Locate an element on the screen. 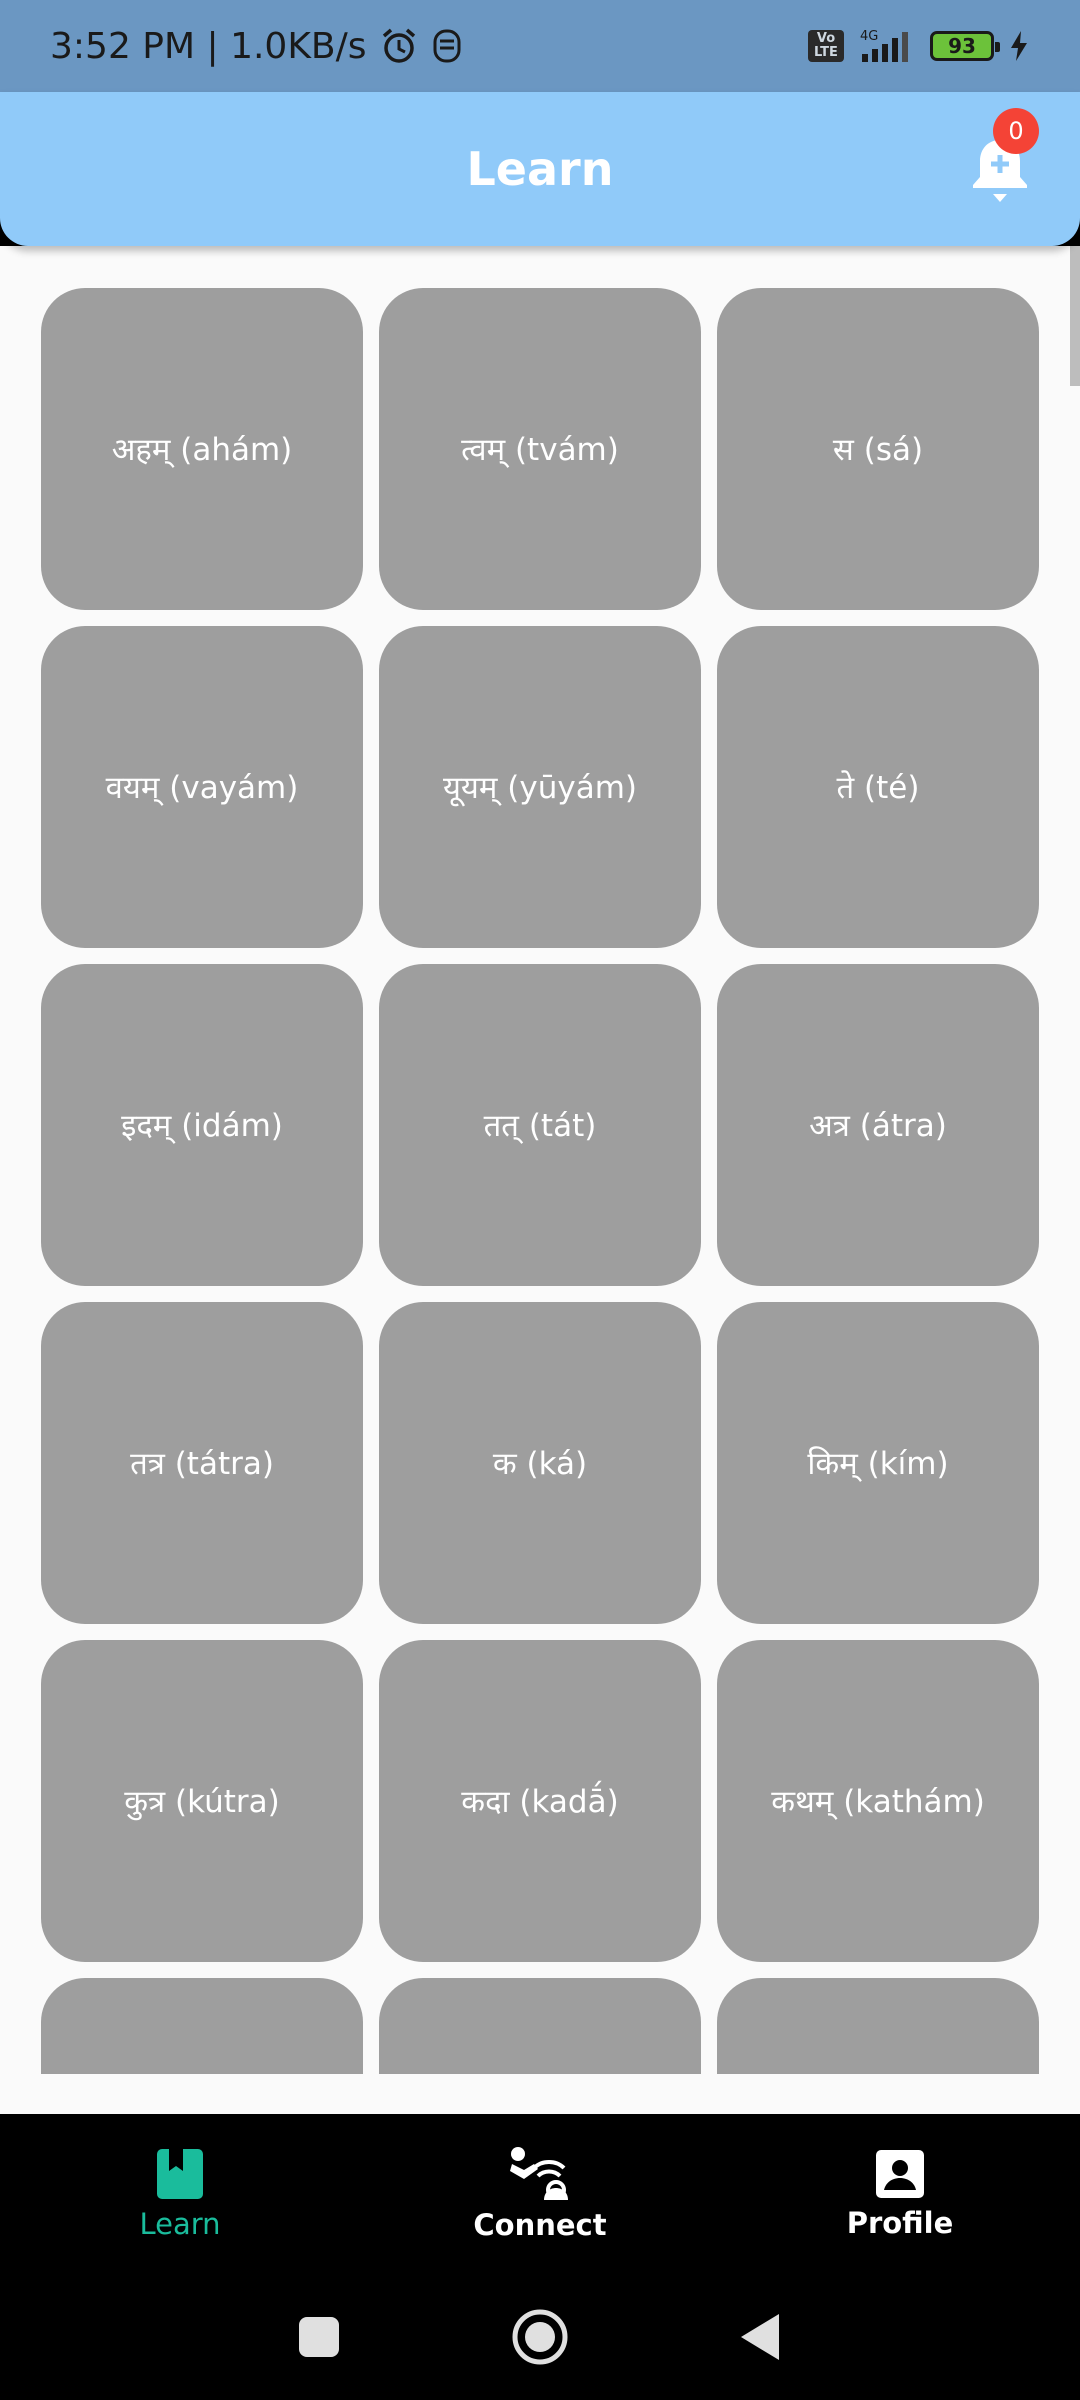  page-title: Learn is located at coordinates (540, 169).